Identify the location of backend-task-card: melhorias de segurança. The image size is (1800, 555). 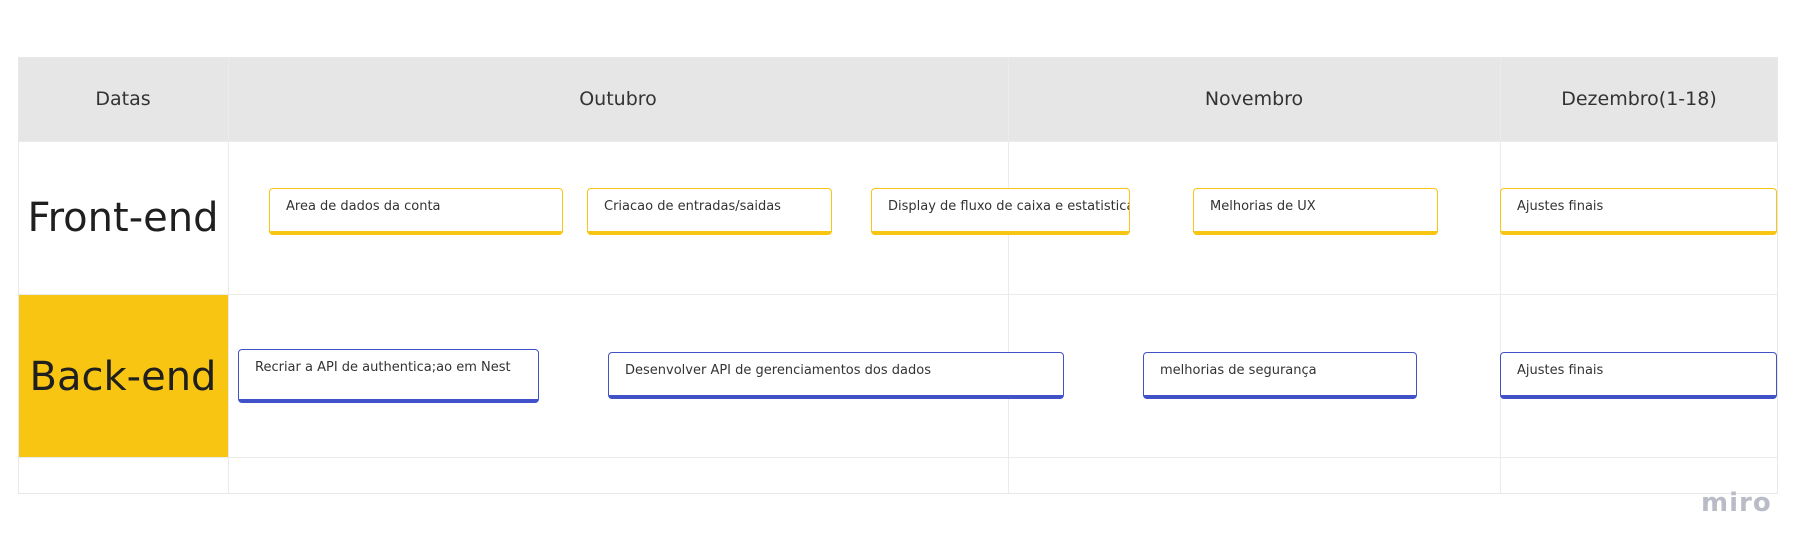
(1280, 375).